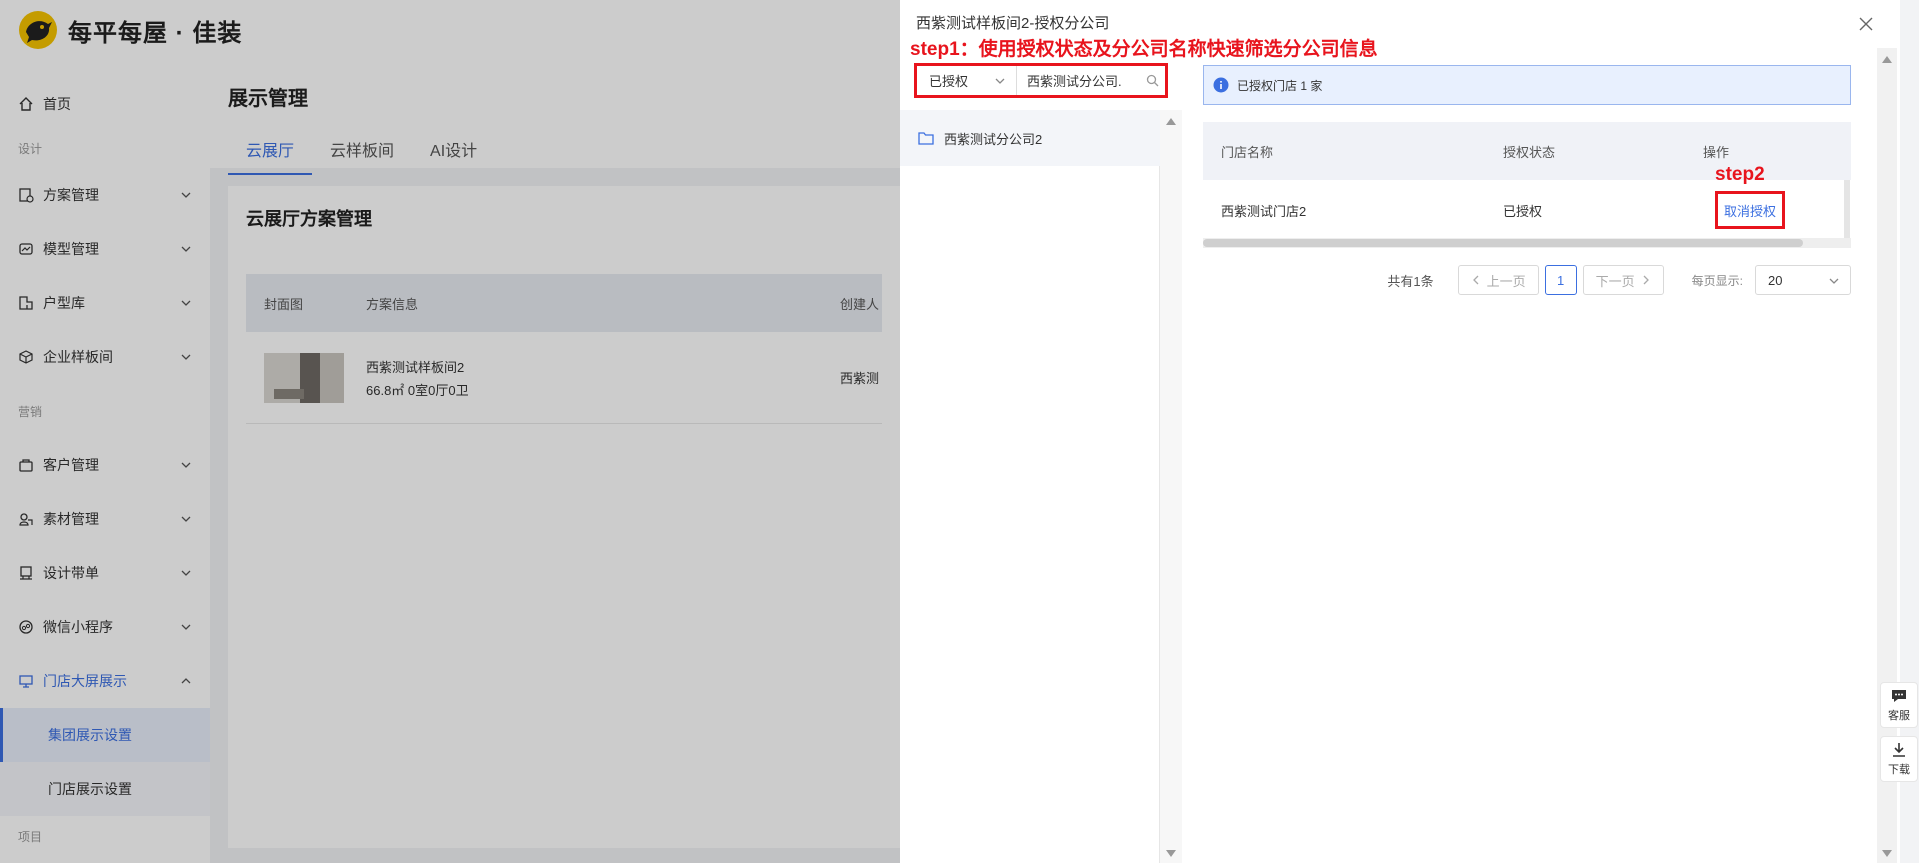  Describe the element at coordinates (1503, 243) in the screenshot. I see `scrollbar-thumb` at that location.